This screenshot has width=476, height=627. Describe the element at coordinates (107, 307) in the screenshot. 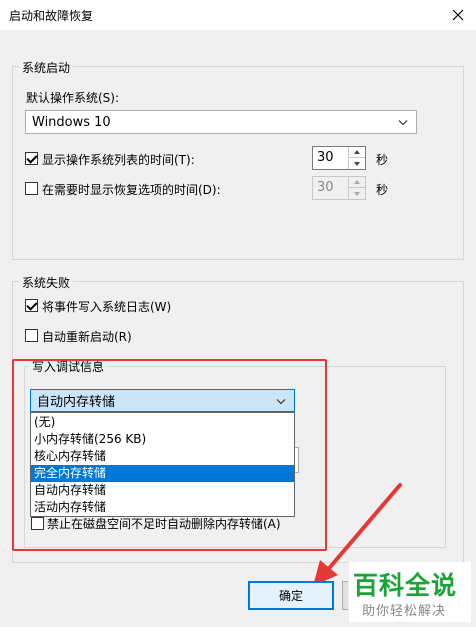

I see `write-event-log-label: 将事件写入系统日志(W)` at that location.